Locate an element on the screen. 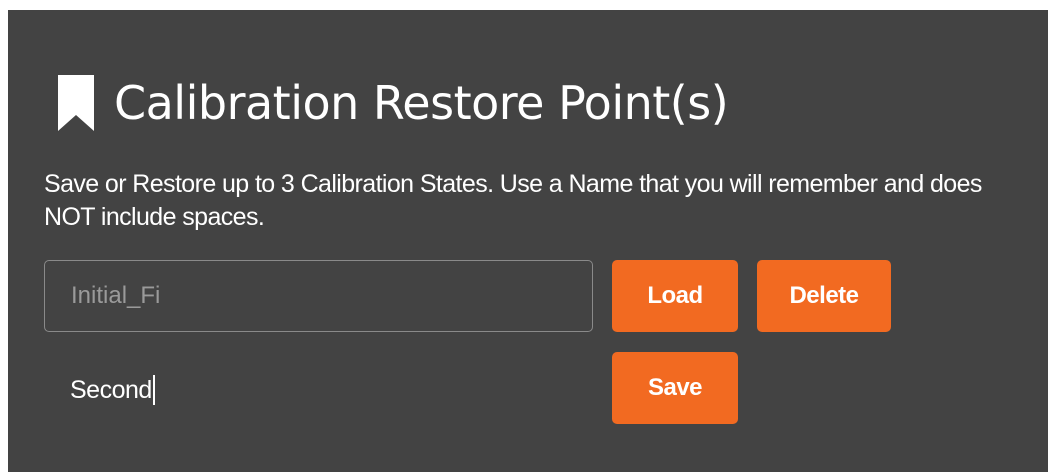 Image resolution: width=1048 pixels, height=472 pixels. panel-header: Calibration Restore Point(s) is located at coordinates (392, 103).